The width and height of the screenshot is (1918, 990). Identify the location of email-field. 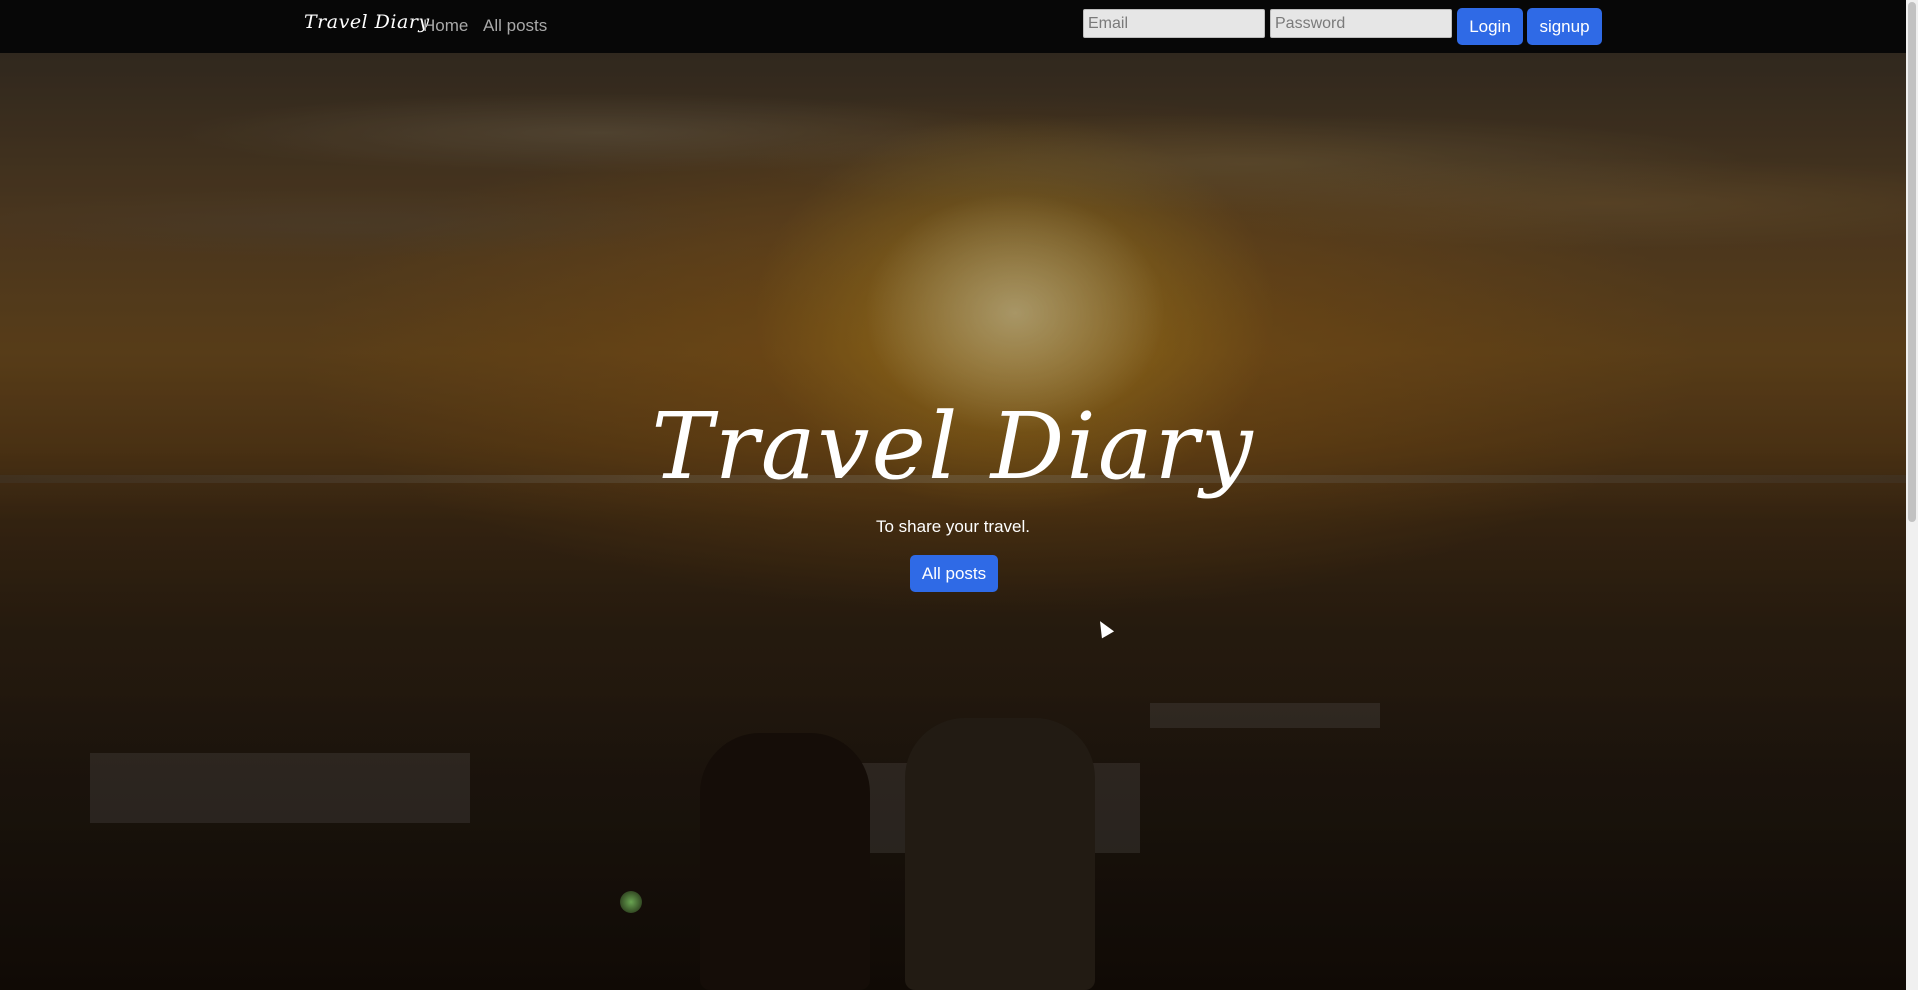
(1174, 23).